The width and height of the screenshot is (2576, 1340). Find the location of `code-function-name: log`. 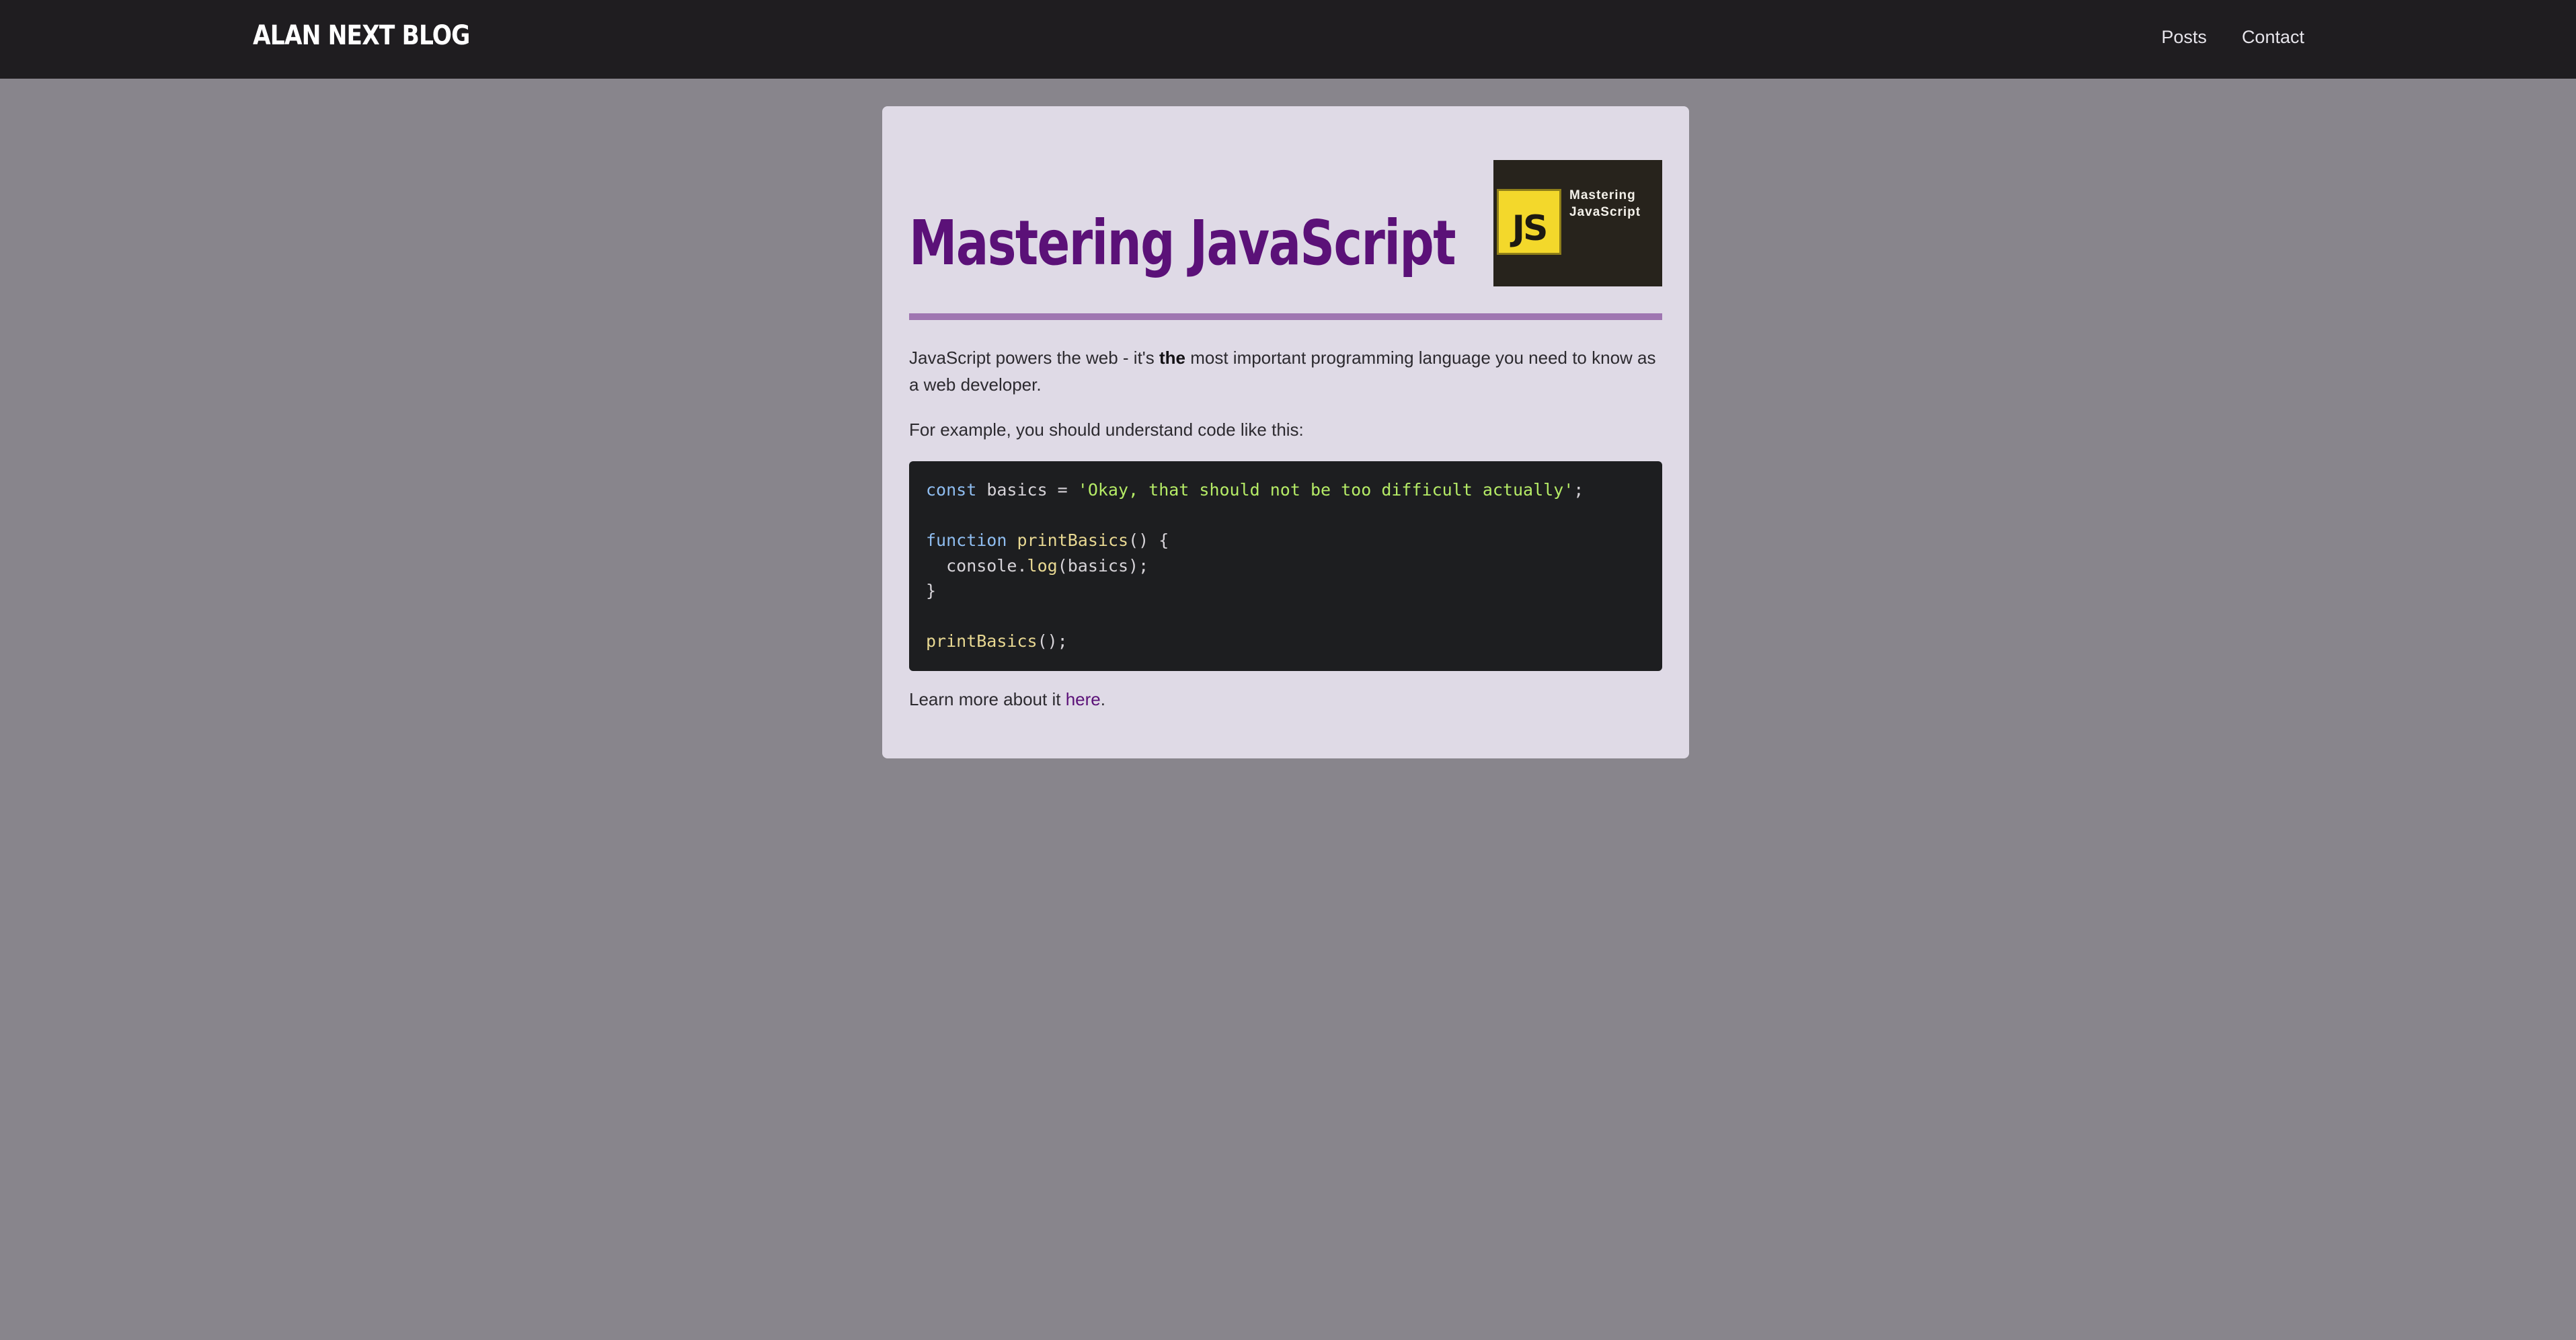

code-function-name: log is located at coordinates (1043, 565).